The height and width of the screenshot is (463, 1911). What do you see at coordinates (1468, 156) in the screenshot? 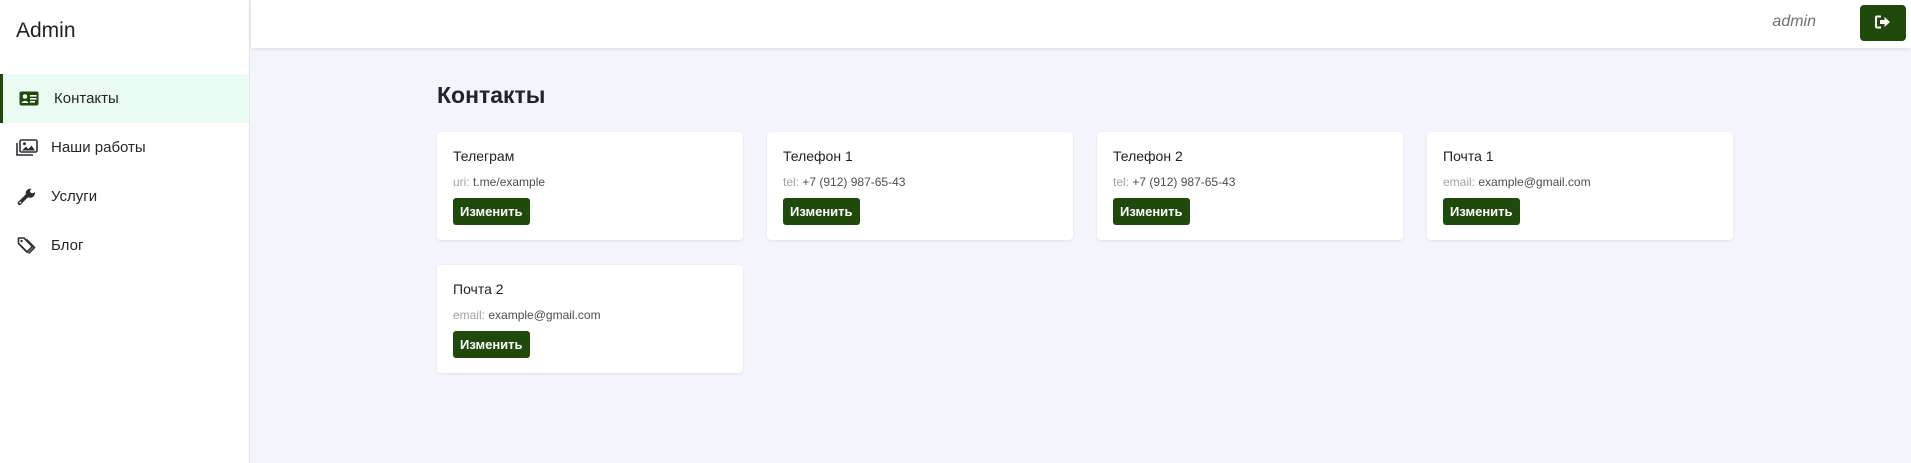
I see `card-title: Почта 1` at bounding box center [1468, 156].